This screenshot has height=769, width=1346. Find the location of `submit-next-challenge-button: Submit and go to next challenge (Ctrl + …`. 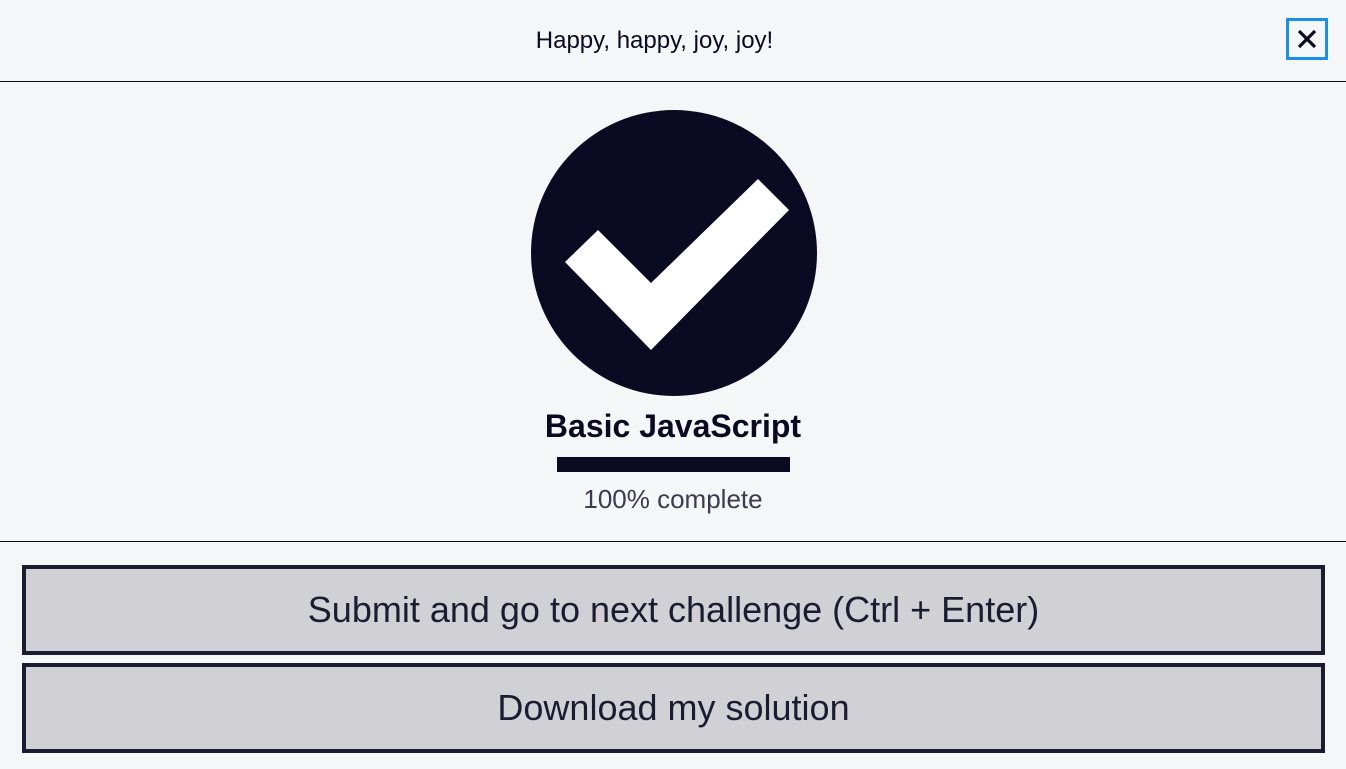

submit-next-challenge-button: Submit and go to next challenge (Ctrl + … is located at coordinates (673, 610).